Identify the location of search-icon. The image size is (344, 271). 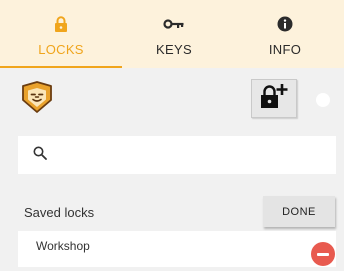
(40, 155).